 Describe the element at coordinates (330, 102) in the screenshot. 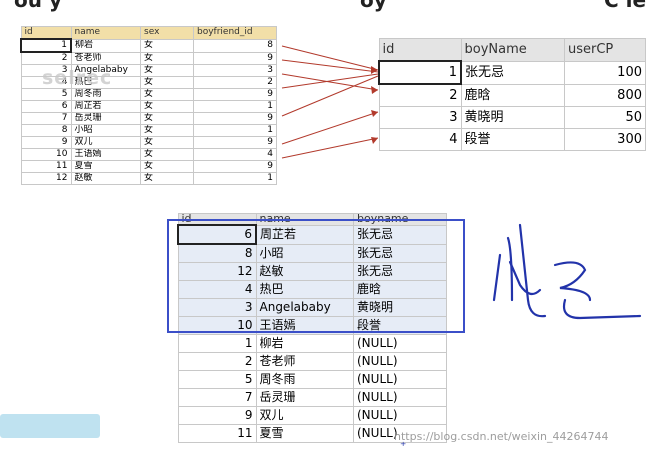

I see `relation-arrows` at that location.